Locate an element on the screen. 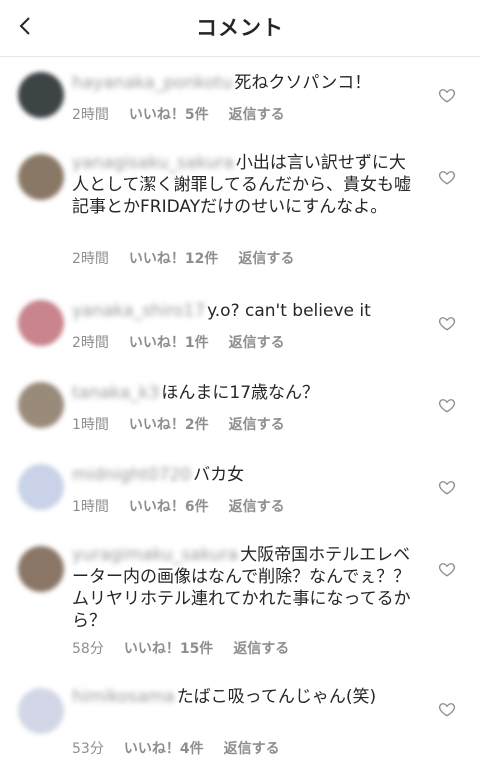 This screenshot has width=480, height=775. comment-username: himikosama is located at coordinates (123, 697).